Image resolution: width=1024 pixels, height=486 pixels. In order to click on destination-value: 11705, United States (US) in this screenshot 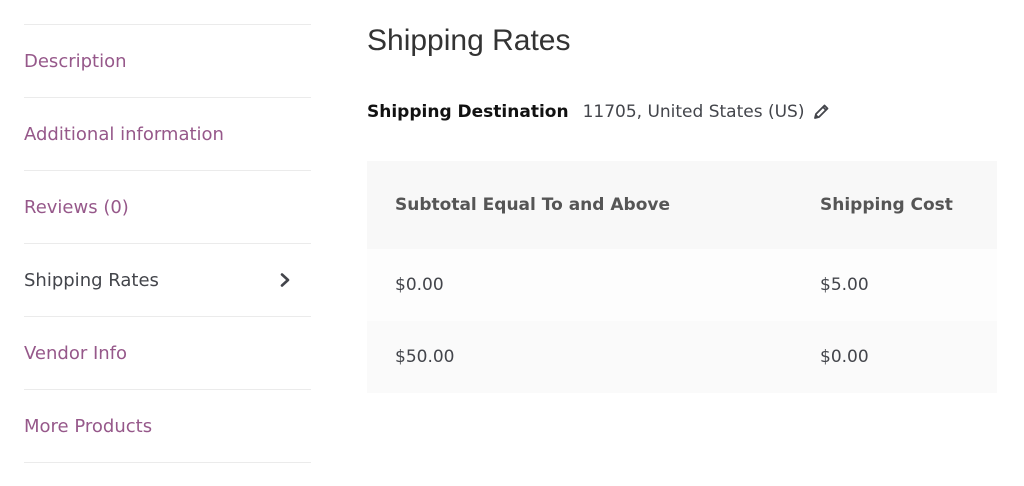, I will do `click(693, 112)`.